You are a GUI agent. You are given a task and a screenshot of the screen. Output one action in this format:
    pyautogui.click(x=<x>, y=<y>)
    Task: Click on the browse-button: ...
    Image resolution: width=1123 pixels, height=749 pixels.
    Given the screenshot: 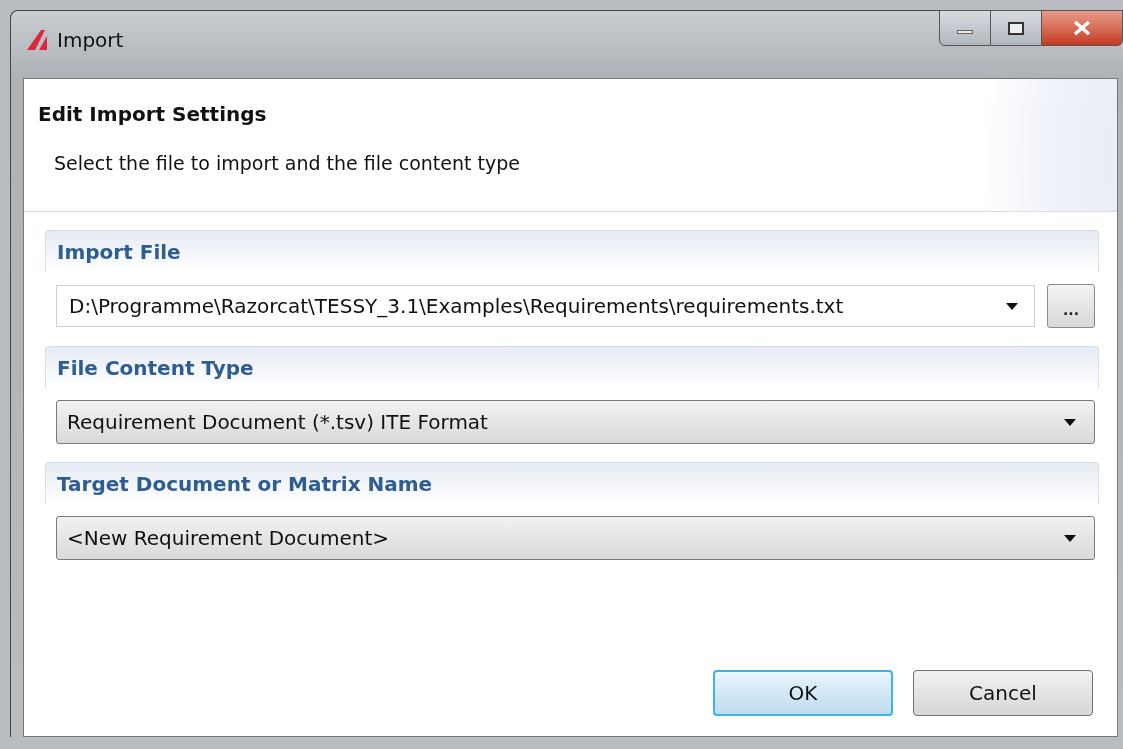 What is the action you would take?
    pyautogui.click(x=1071, y=306)
    